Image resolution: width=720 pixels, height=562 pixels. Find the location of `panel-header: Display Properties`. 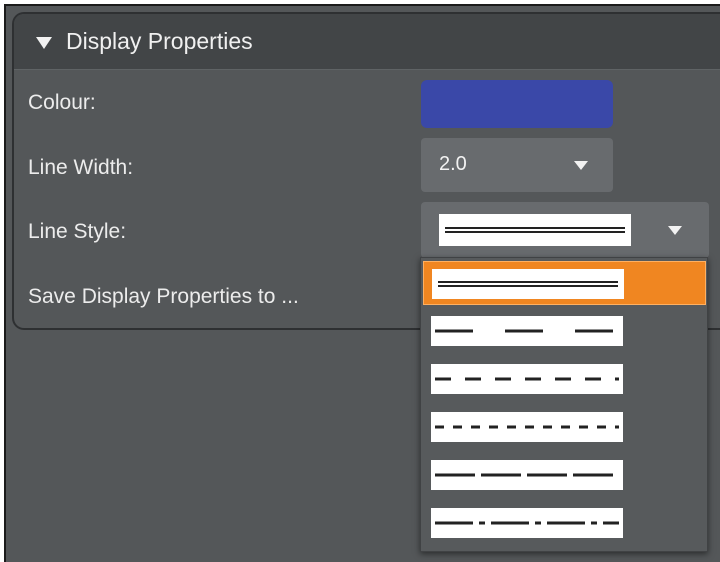

panel-header: Display Properties is located at coordinates (367, 42).